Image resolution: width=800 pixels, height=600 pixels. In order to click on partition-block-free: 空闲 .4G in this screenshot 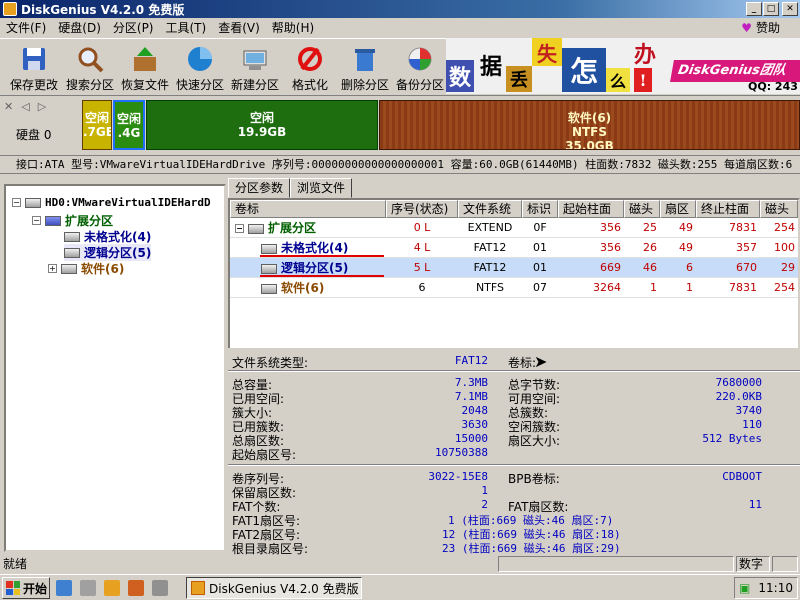, I will do `click(129, 125)`.